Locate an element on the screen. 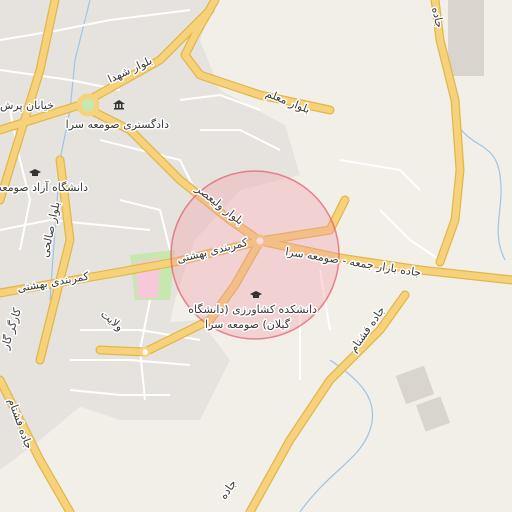 This screenshot has width=512, height=512. poi-label-azad-university: دانشگاه آزاد صومعه is located at coordinates (44, 187).